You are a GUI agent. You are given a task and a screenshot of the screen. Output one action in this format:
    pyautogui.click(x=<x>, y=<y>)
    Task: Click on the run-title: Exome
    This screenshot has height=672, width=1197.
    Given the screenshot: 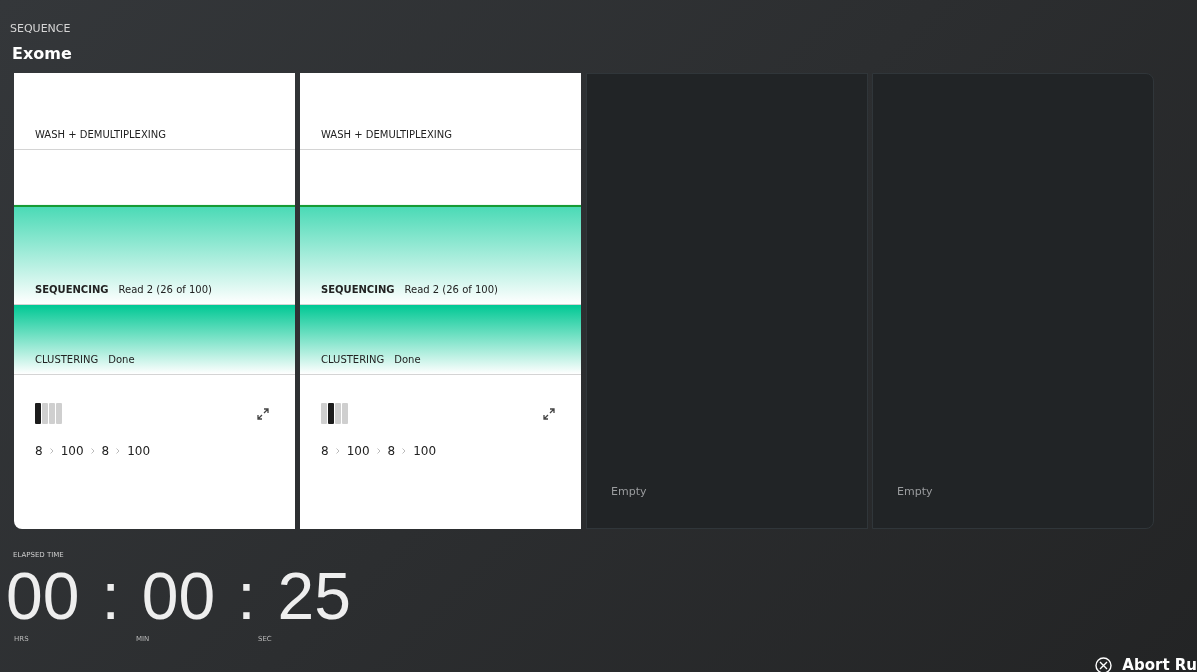 What is the action you would take?
    pyautogui.click(x=42, y=53)
    